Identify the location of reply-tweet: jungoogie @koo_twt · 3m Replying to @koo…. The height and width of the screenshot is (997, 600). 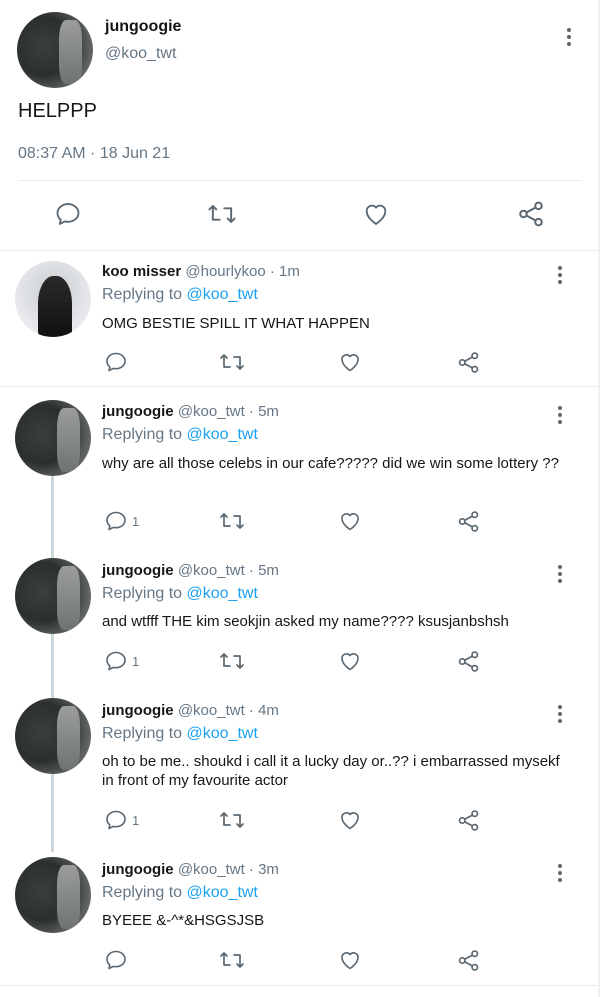
(300, 919).